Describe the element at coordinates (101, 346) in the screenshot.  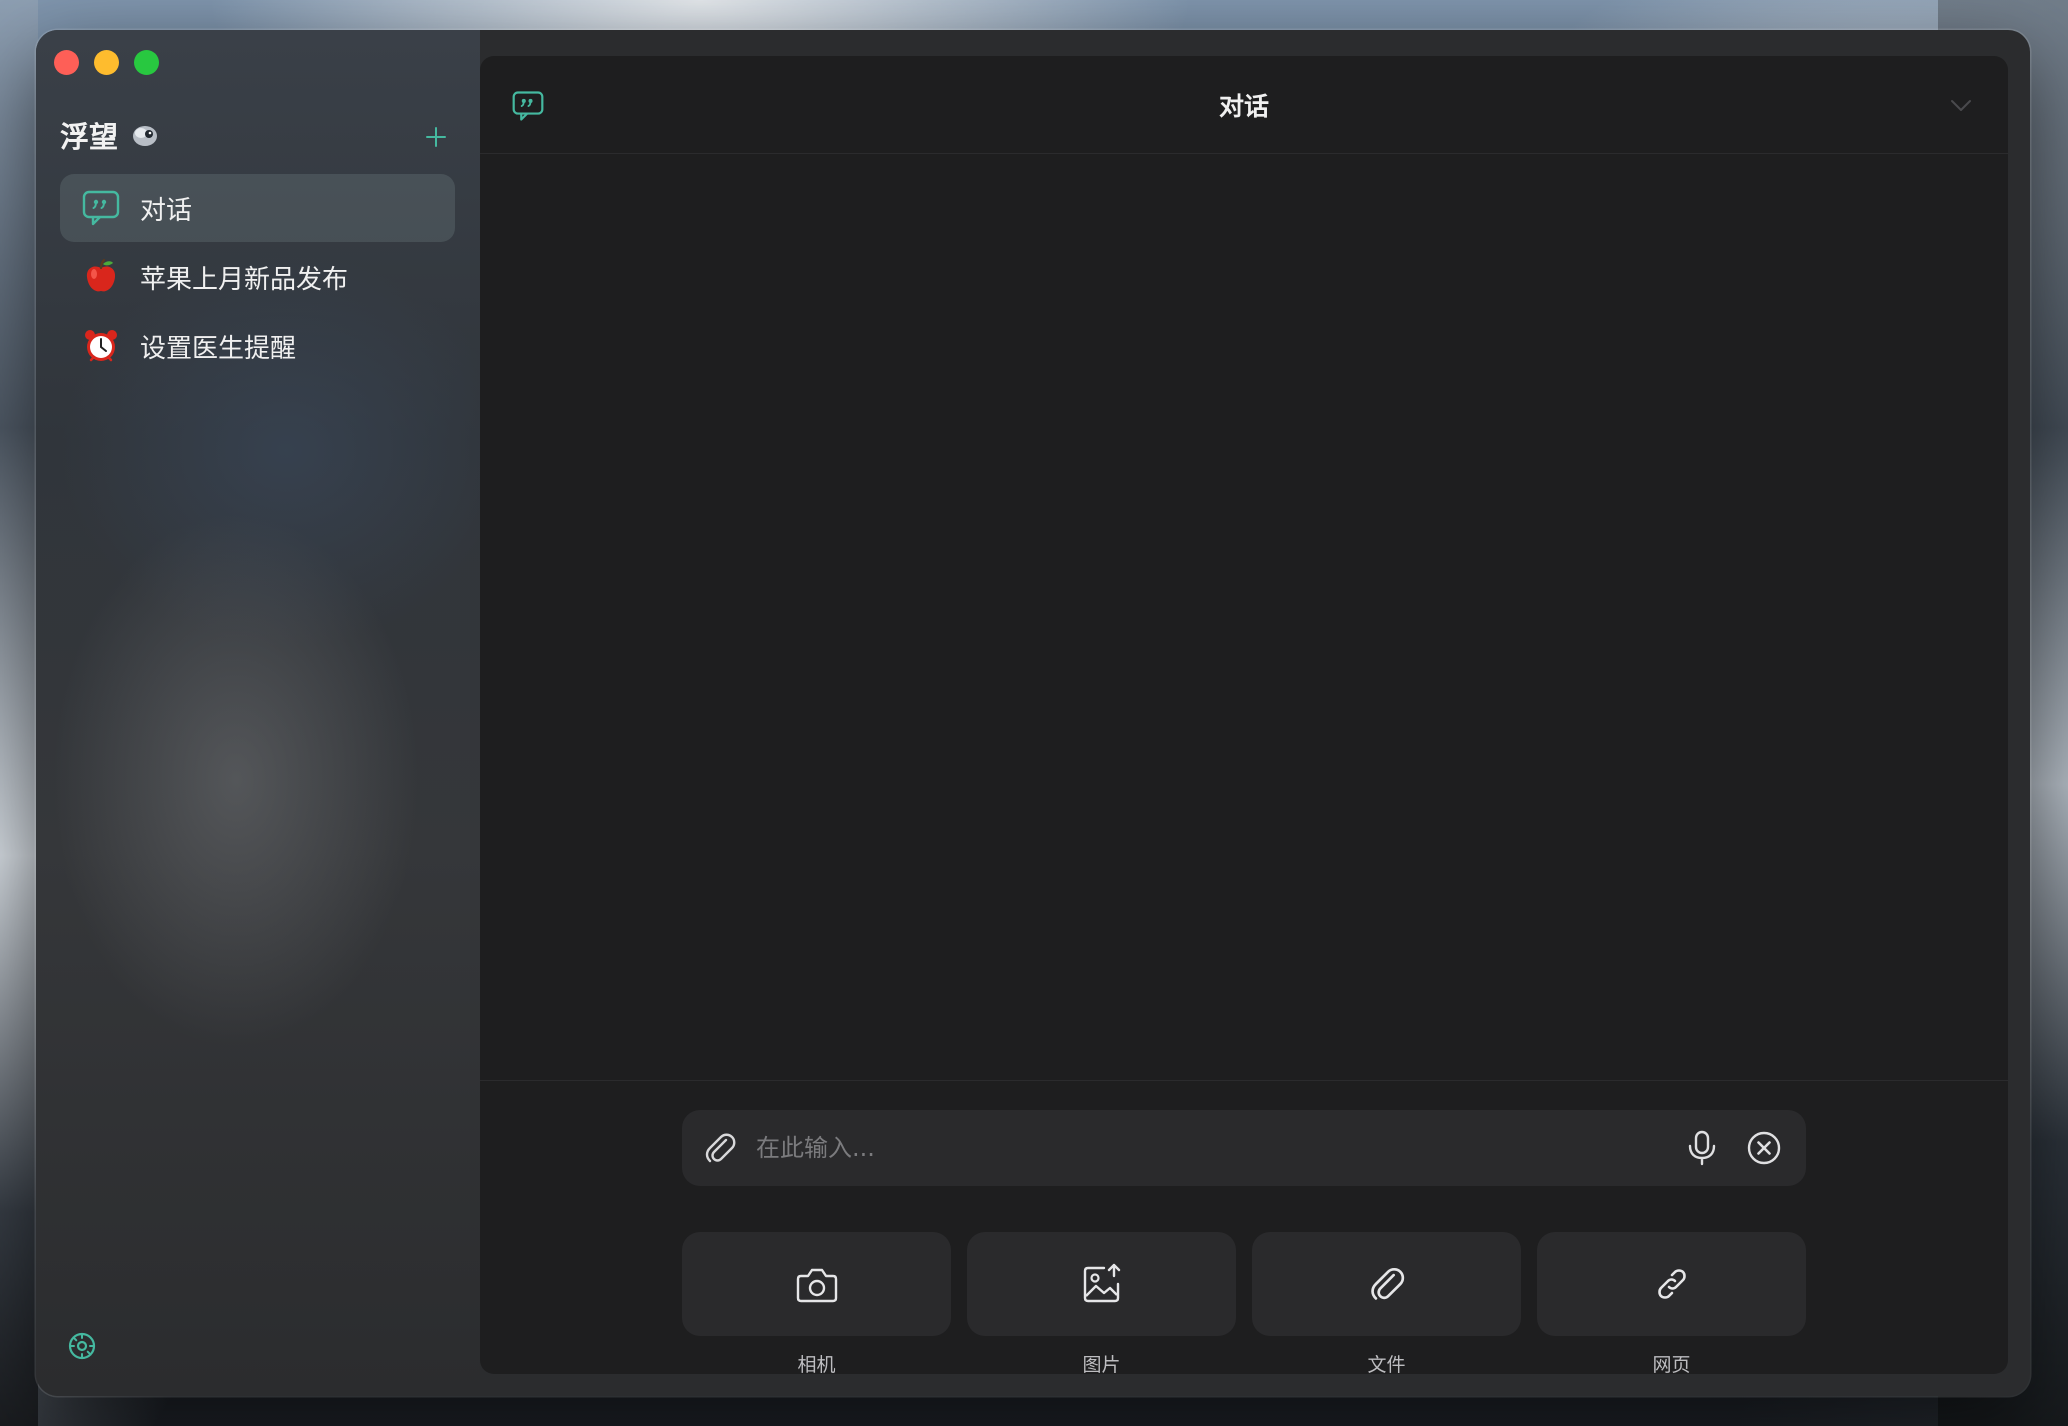
I see `alarm-clock-emoji-icon` at that location.